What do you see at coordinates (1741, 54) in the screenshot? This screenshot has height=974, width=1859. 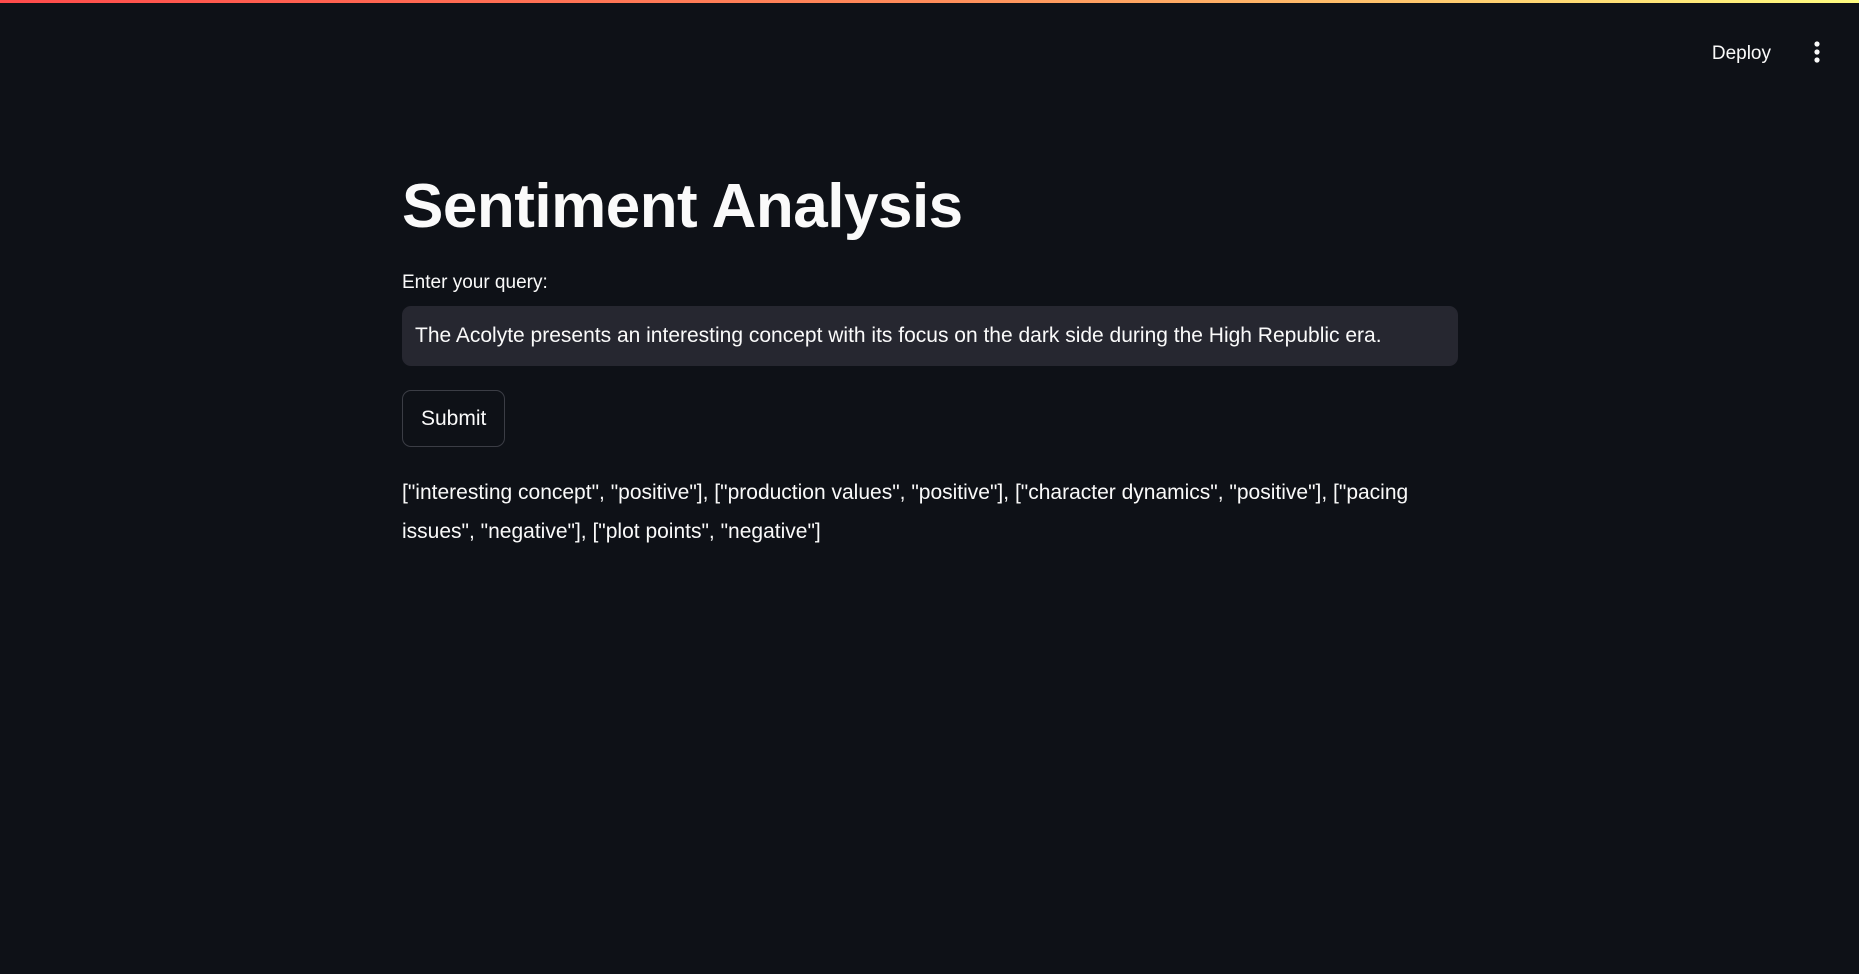 I see `deploy-button: Deploy` at bounding box center [1741, 54].